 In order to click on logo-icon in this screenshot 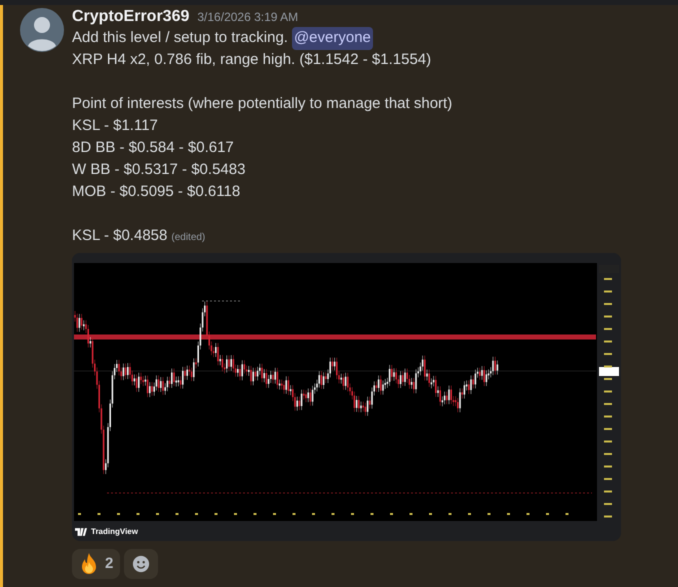, I will do `click(81, 532)`.